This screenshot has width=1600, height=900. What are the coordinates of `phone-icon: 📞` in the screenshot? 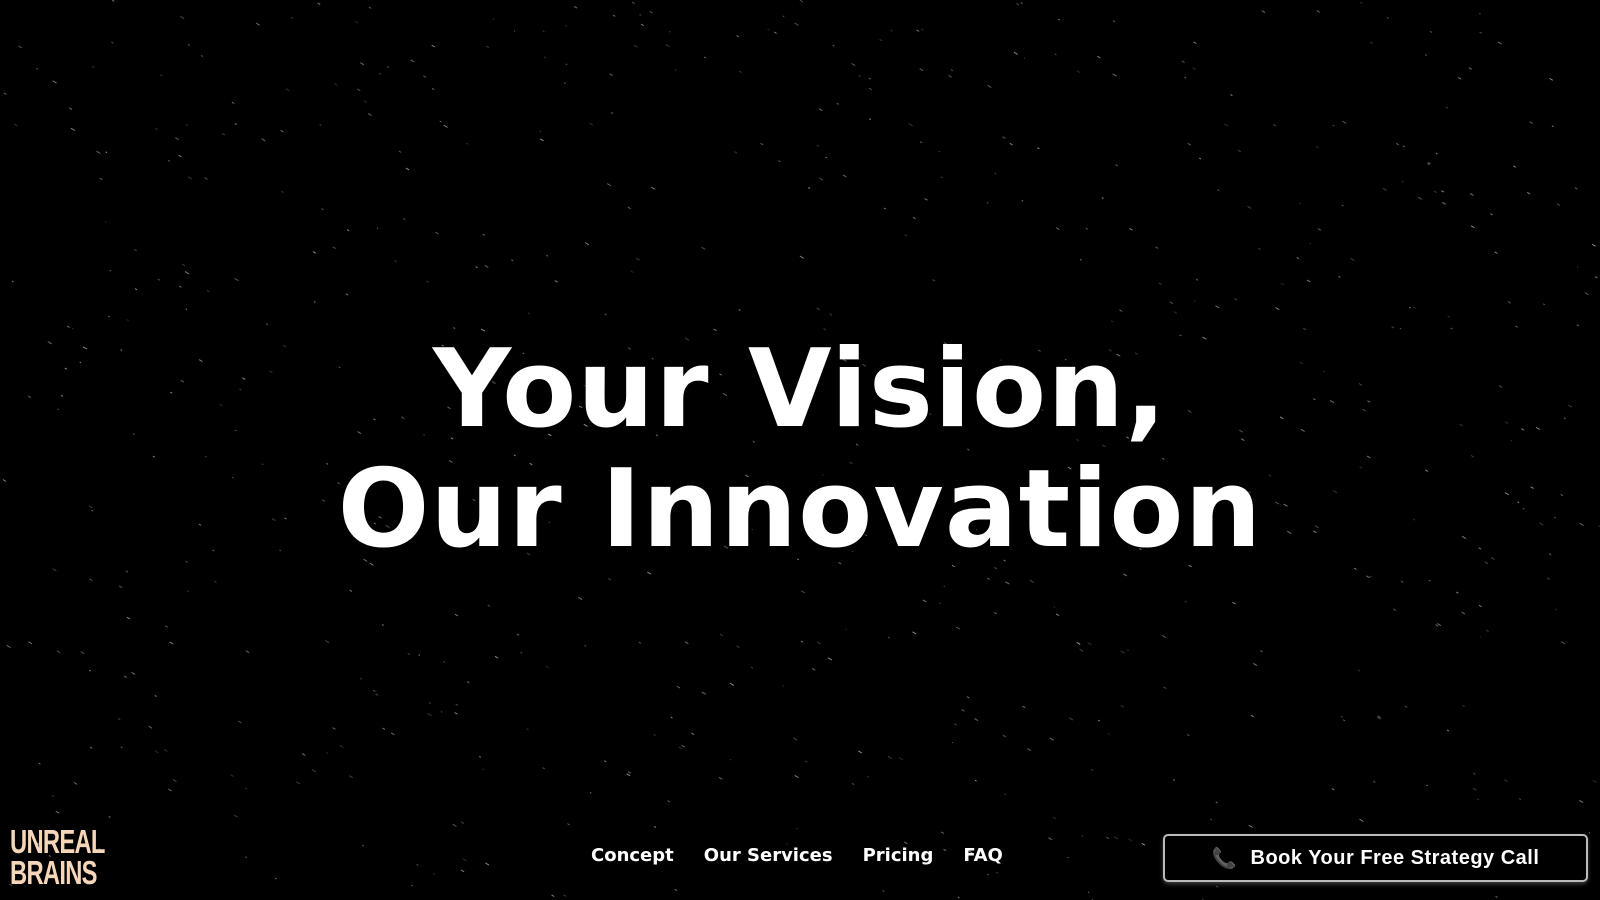 It's located at (1224, 858).